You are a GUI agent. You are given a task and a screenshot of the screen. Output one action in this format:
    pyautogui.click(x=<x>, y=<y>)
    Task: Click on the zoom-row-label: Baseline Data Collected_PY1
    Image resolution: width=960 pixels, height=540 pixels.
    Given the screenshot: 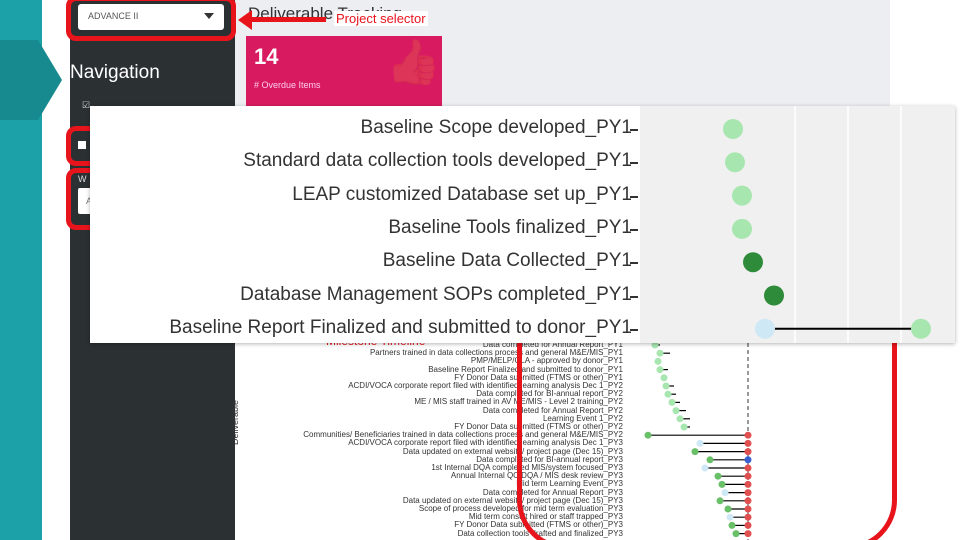 What is the action you would take?
    pyautogui.click(x=507, y=261)
    